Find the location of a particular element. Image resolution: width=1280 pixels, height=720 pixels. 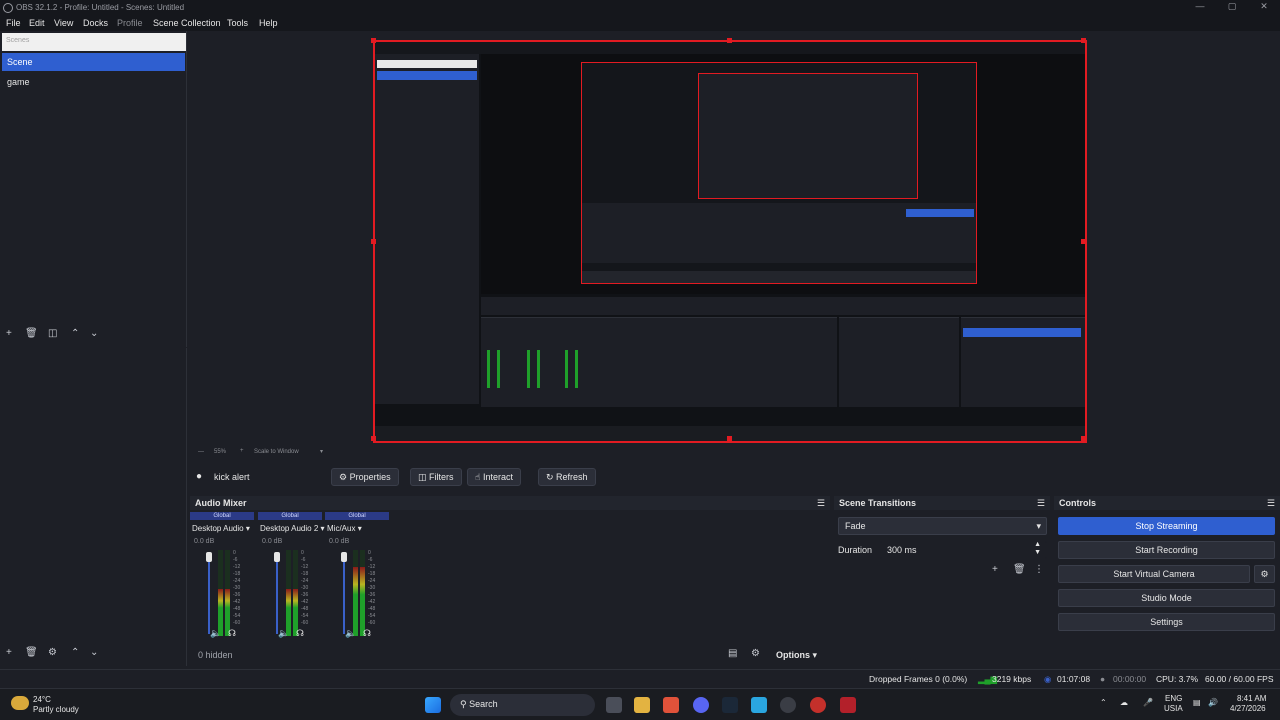

zoom-in-icon: + is located at coordinates (242, 451).